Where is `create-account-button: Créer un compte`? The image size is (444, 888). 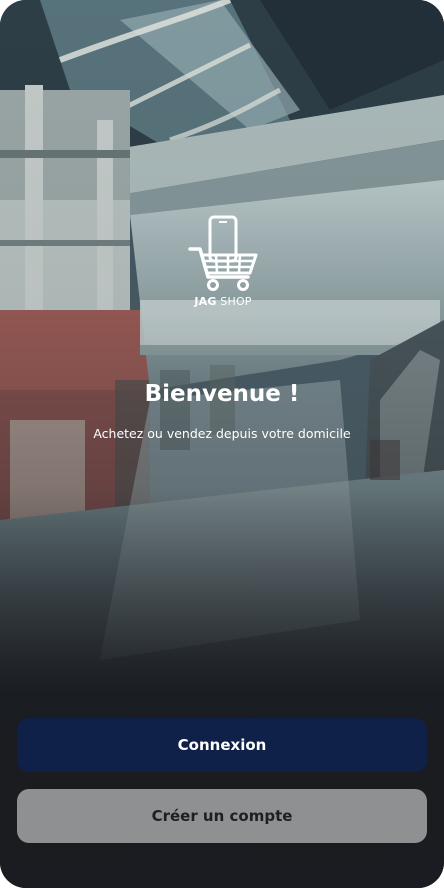 create-account-button: Créer un compte is located at coordinates (222, 816).